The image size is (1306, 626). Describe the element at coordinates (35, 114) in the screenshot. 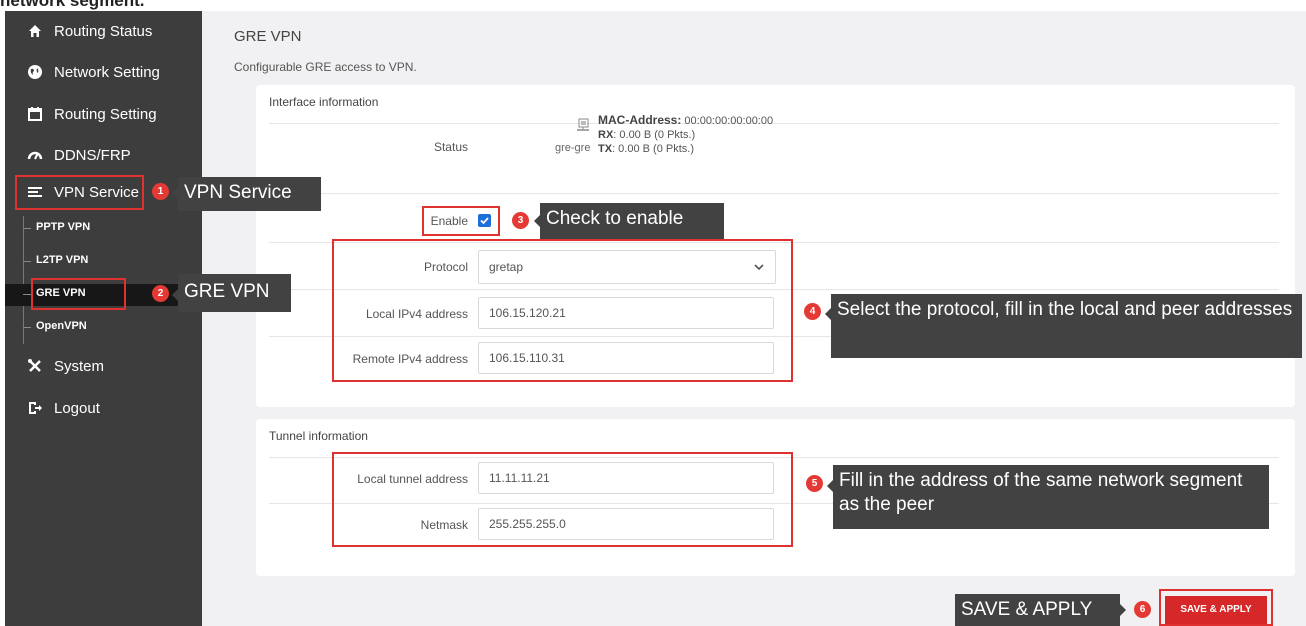

I see `calendar-icon` at that location.